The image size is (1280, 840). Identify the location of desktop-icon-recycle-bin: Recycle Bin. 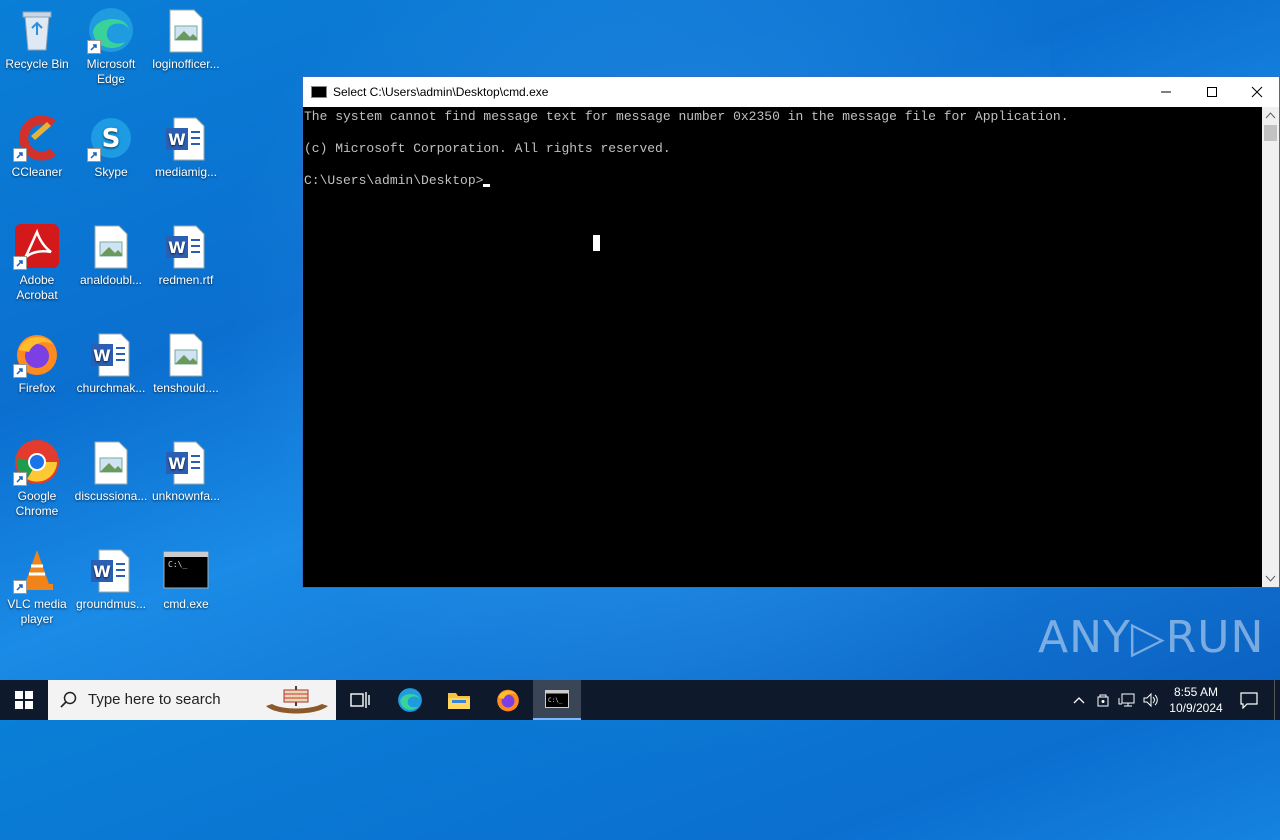
(37, 39).